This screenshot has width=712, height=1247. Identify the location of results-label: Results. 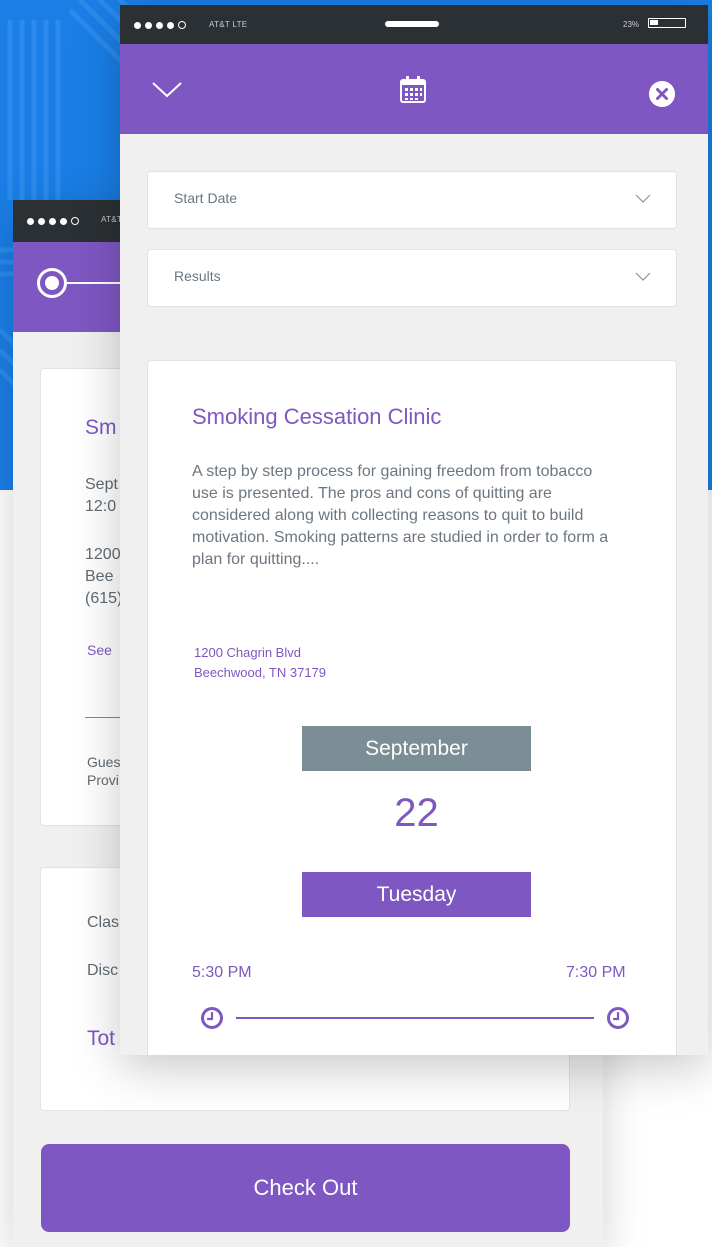
(197, 276).